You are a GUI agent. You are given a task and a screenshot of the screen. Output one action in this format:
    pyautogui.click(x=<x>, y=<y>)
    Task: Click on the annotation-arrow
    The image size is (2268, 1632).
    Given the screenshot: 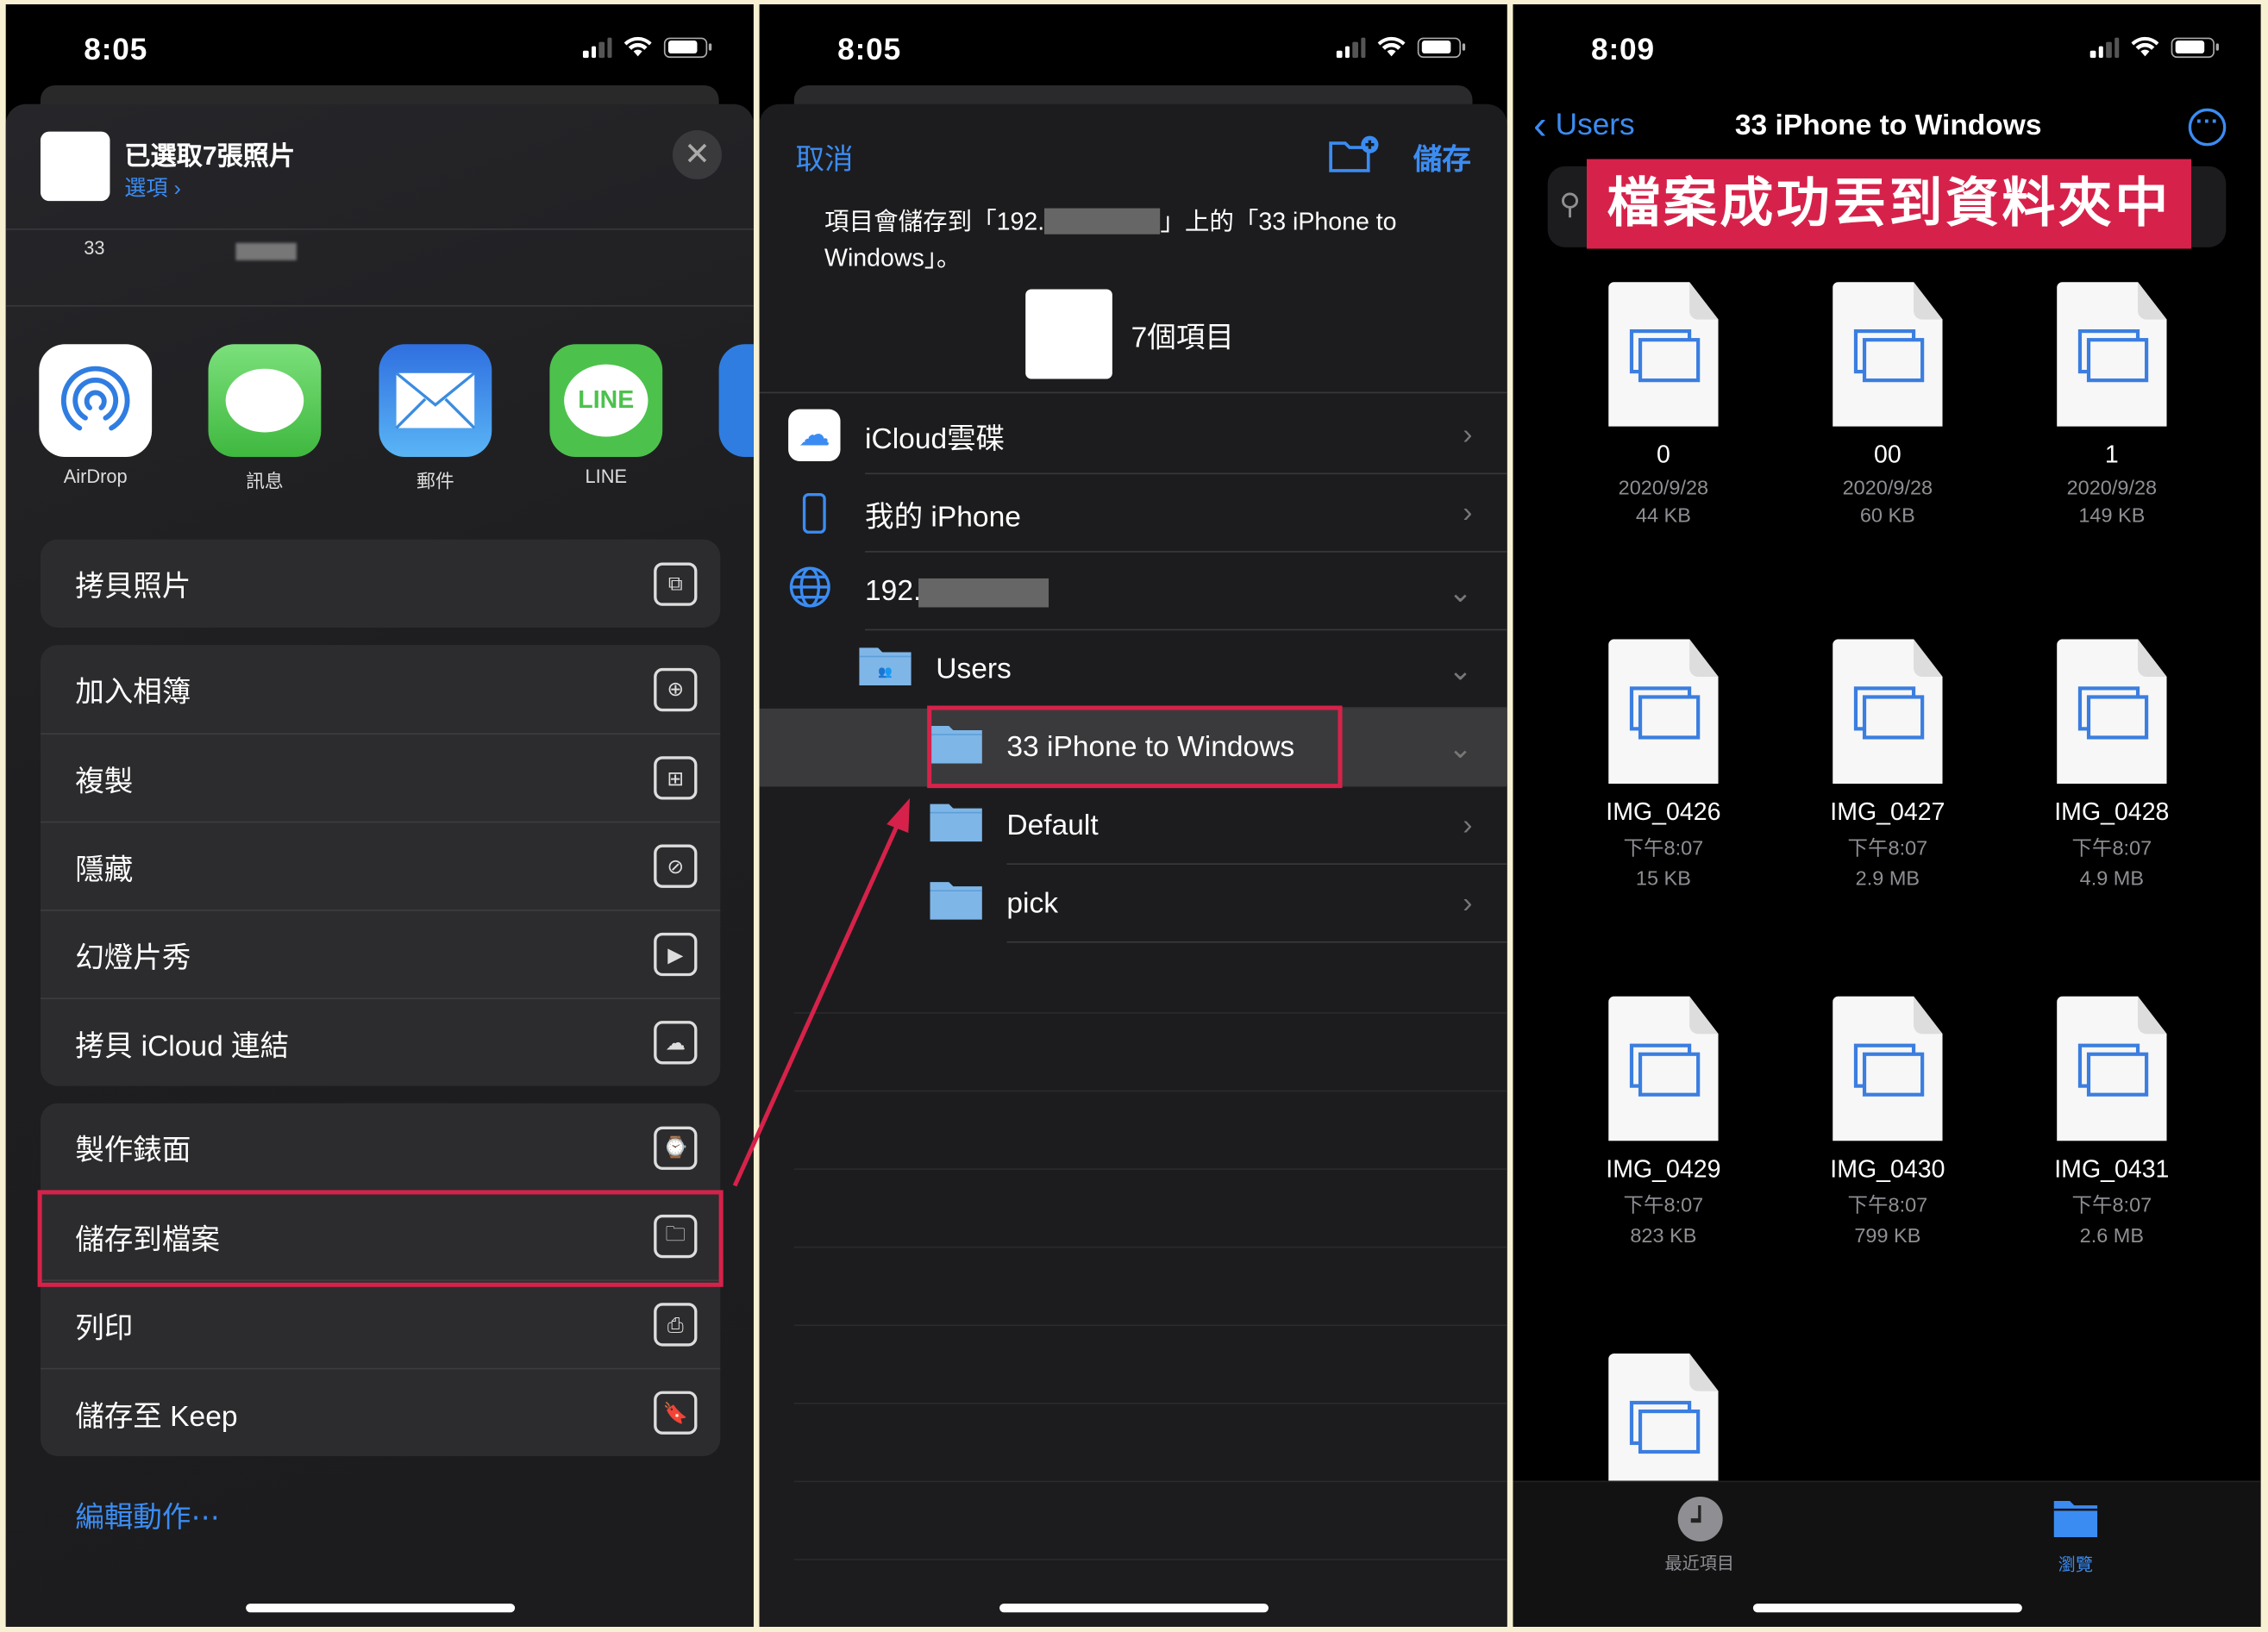 What is the action you would take?
    pyautogui.click(x=822, y=992)
    